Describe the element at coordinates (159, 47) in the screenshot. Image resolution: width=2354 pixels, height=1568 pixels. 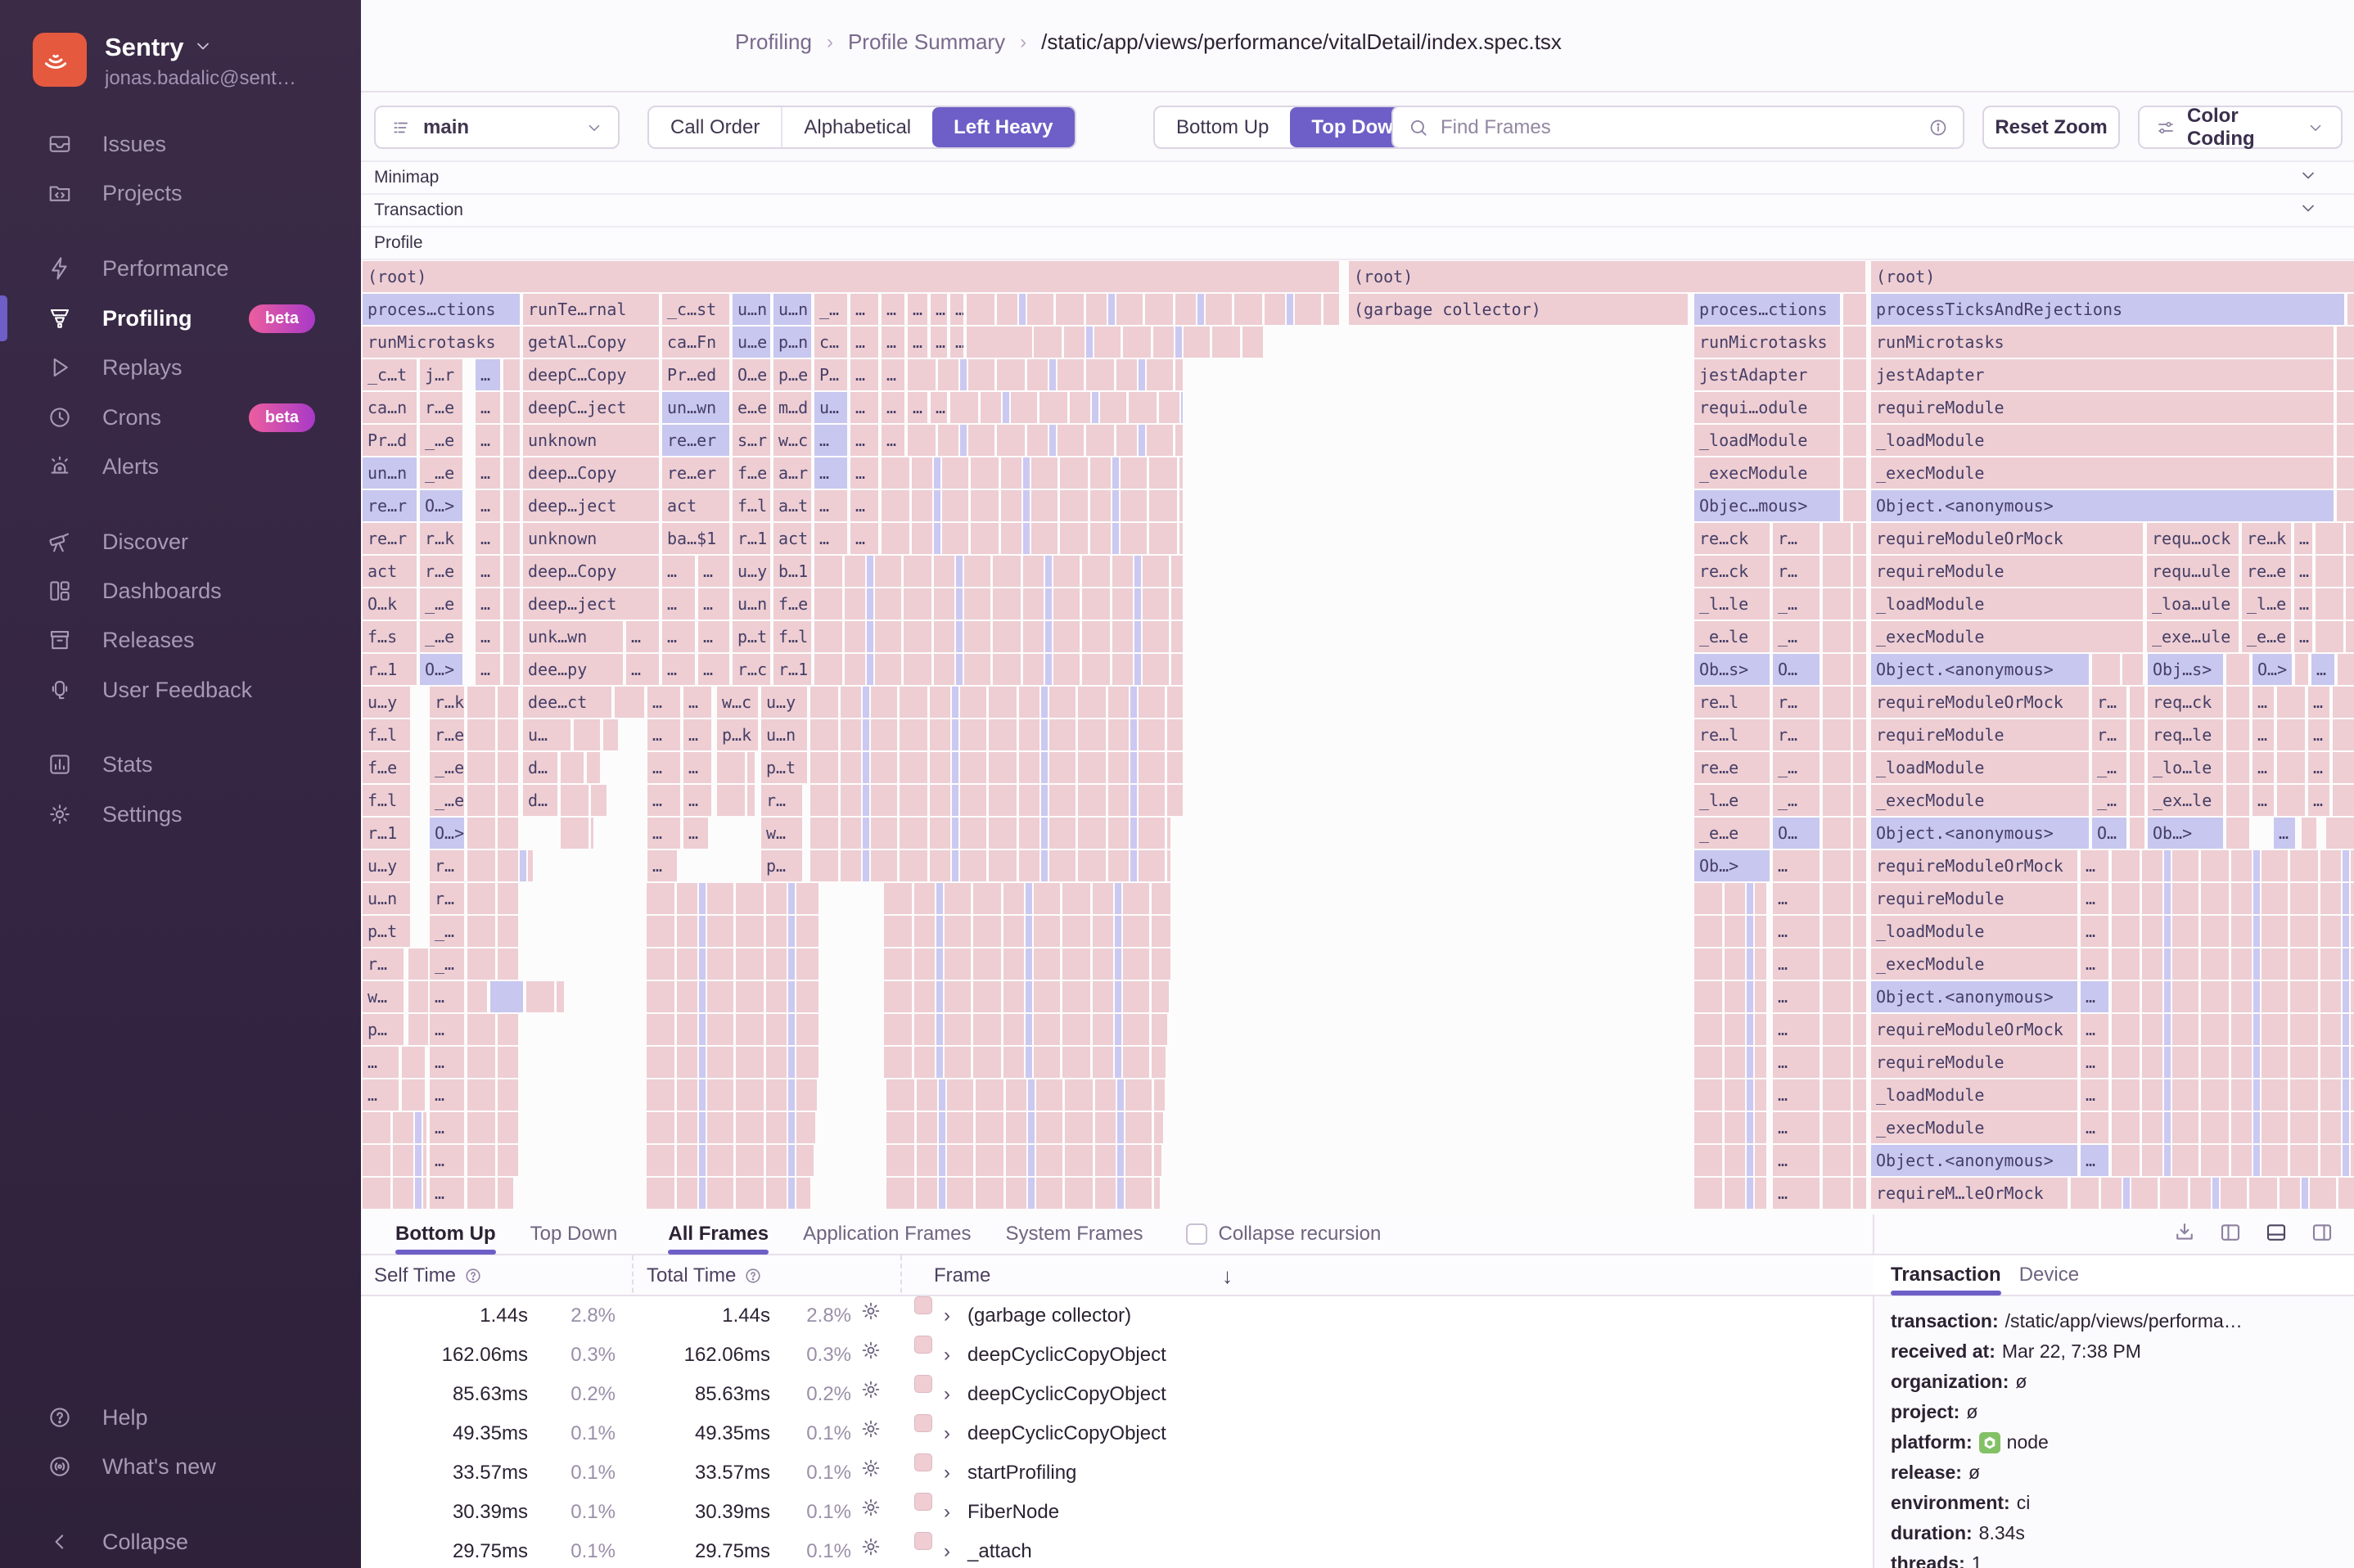
I see `org-switcher: Sentry` at that location.